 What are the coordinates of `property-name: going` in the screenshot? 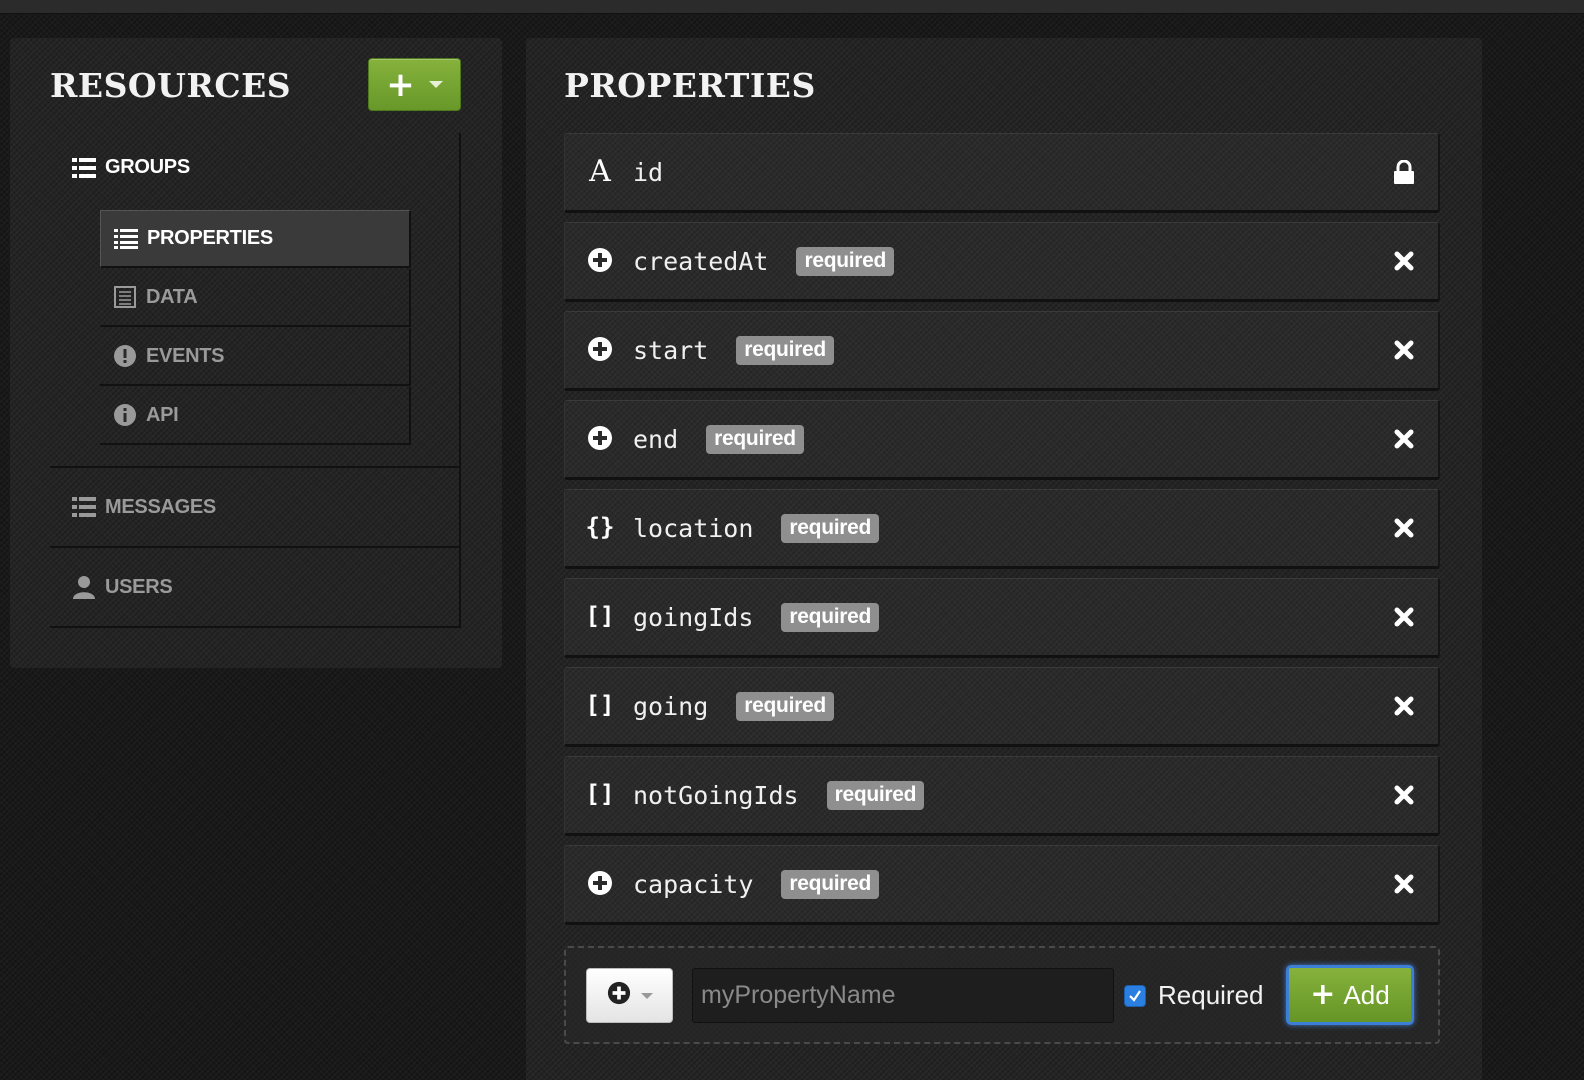 It's located at (671, 706).